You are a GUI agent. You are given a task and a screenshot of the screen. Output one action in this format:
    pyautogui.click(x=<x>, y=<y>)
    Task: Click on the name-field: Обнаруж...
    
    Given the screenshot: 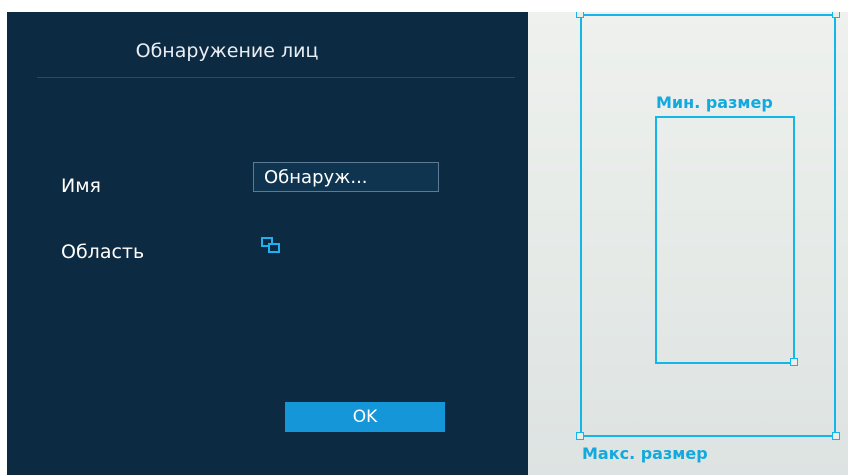 What is the action you would take?
    pyautogui.click(x=346, y=177)
    